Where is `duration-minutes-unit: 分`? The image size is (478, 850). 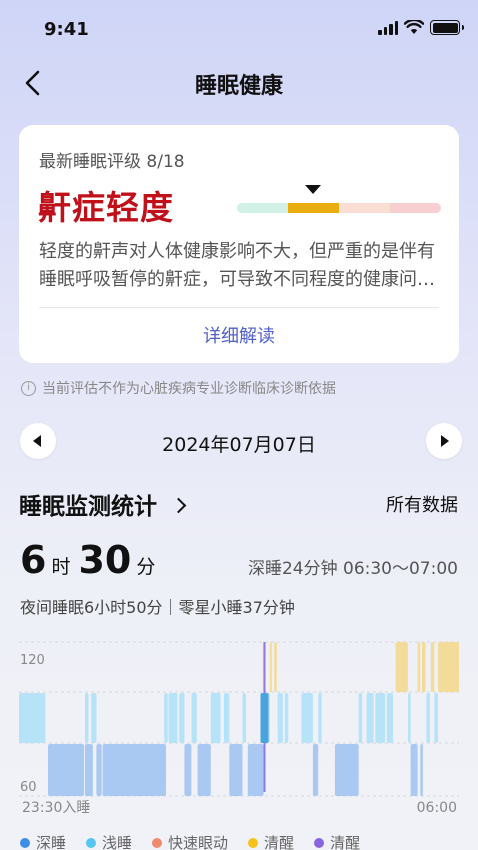 duration-minutes-unit: 分 is located at coordinates (146, 567).